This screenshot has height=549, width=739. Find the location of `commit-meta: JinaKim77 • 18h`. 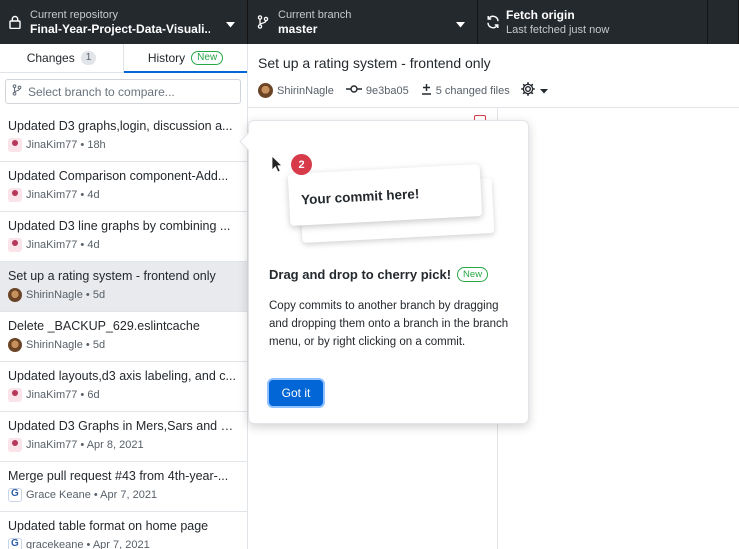

commit-meta: JinaKim77 • 18h is located at coordinates (123, 145).